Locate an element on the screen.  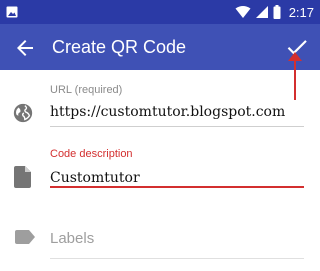
image-icon is located at coordinates (12, 12).